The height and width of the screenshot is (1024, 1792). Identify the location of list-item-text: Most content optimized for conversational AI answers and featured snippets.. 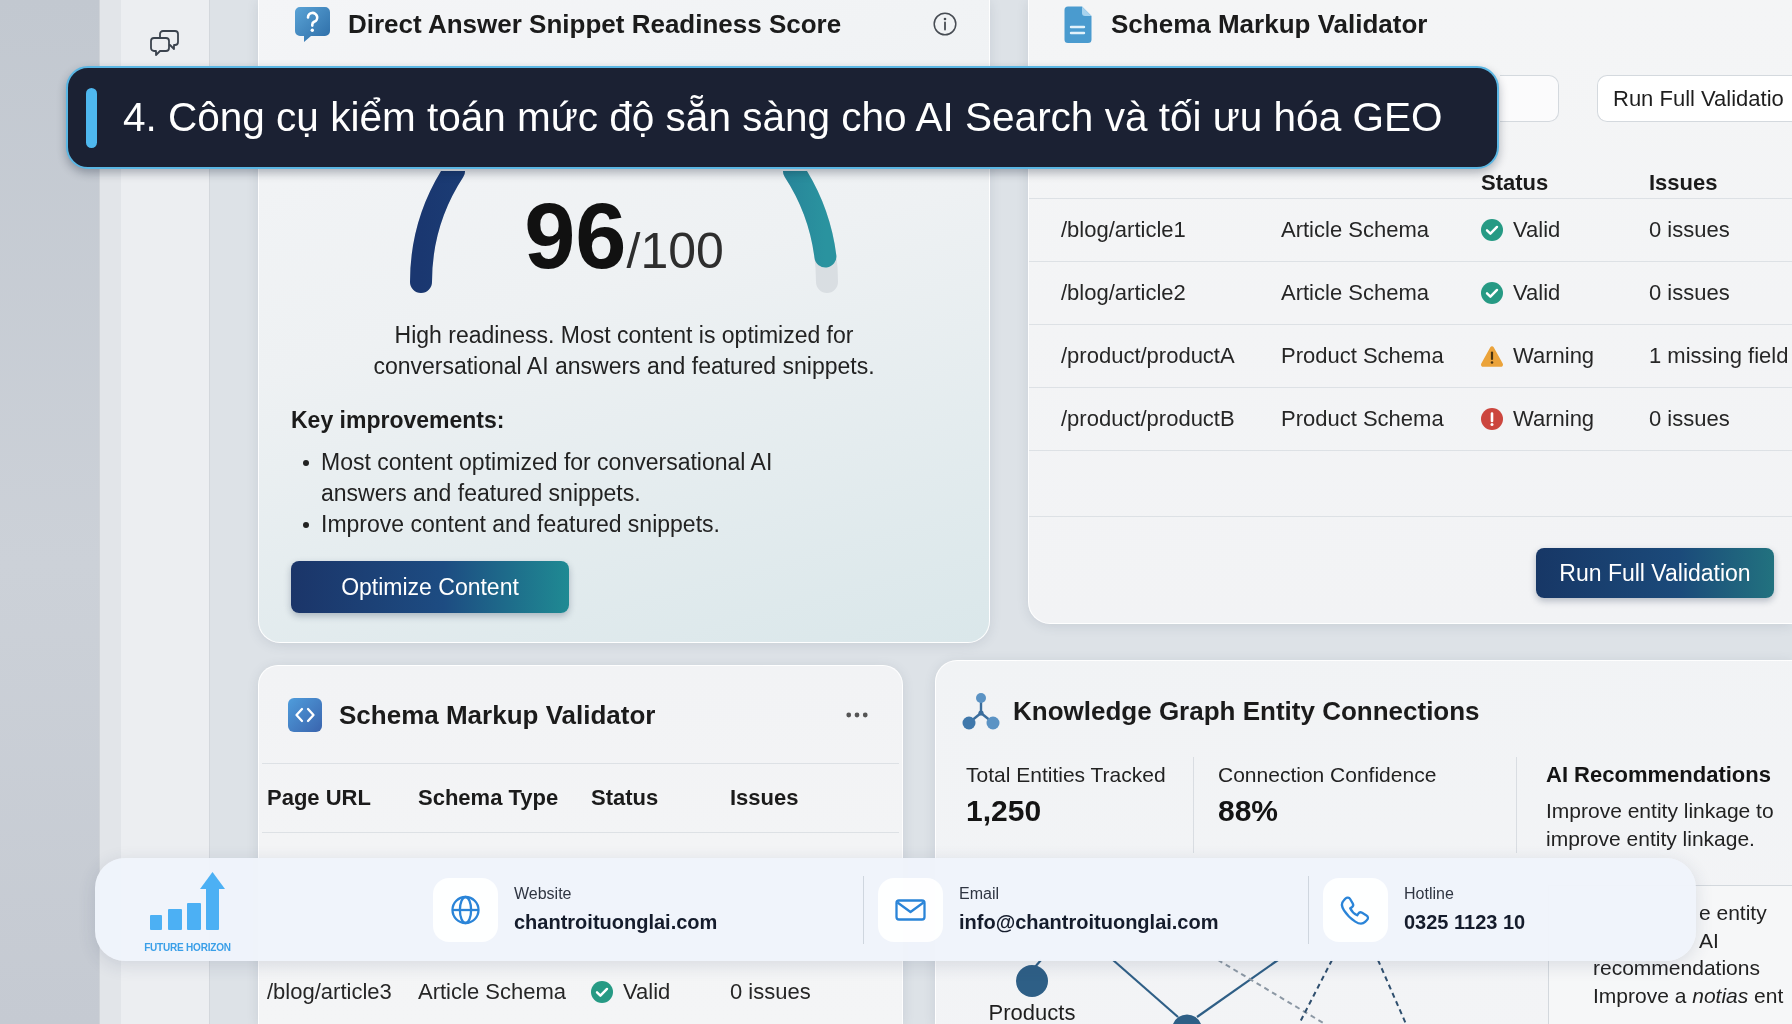
(547, 478).